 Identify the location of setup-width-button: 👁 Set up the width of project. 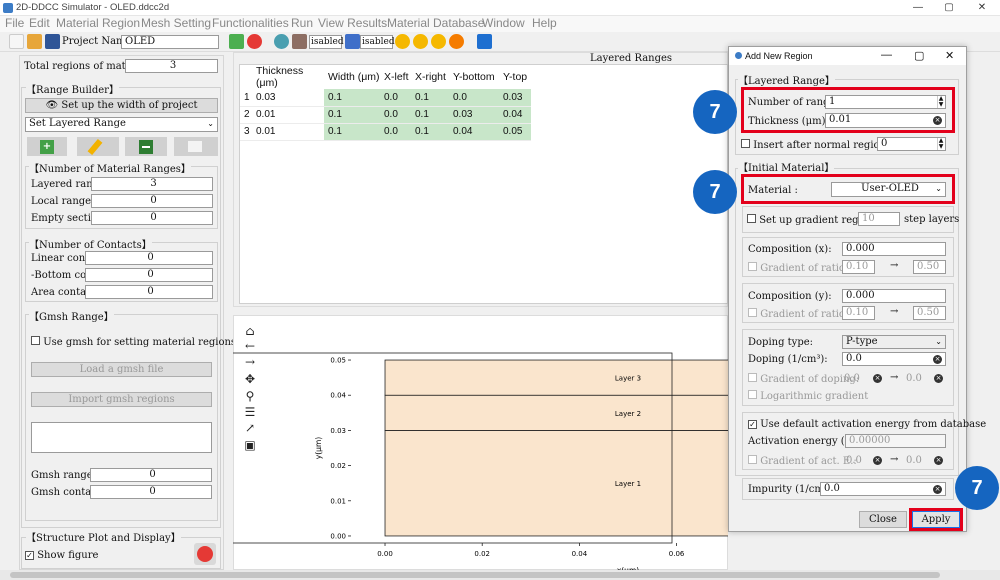
(121, 105).